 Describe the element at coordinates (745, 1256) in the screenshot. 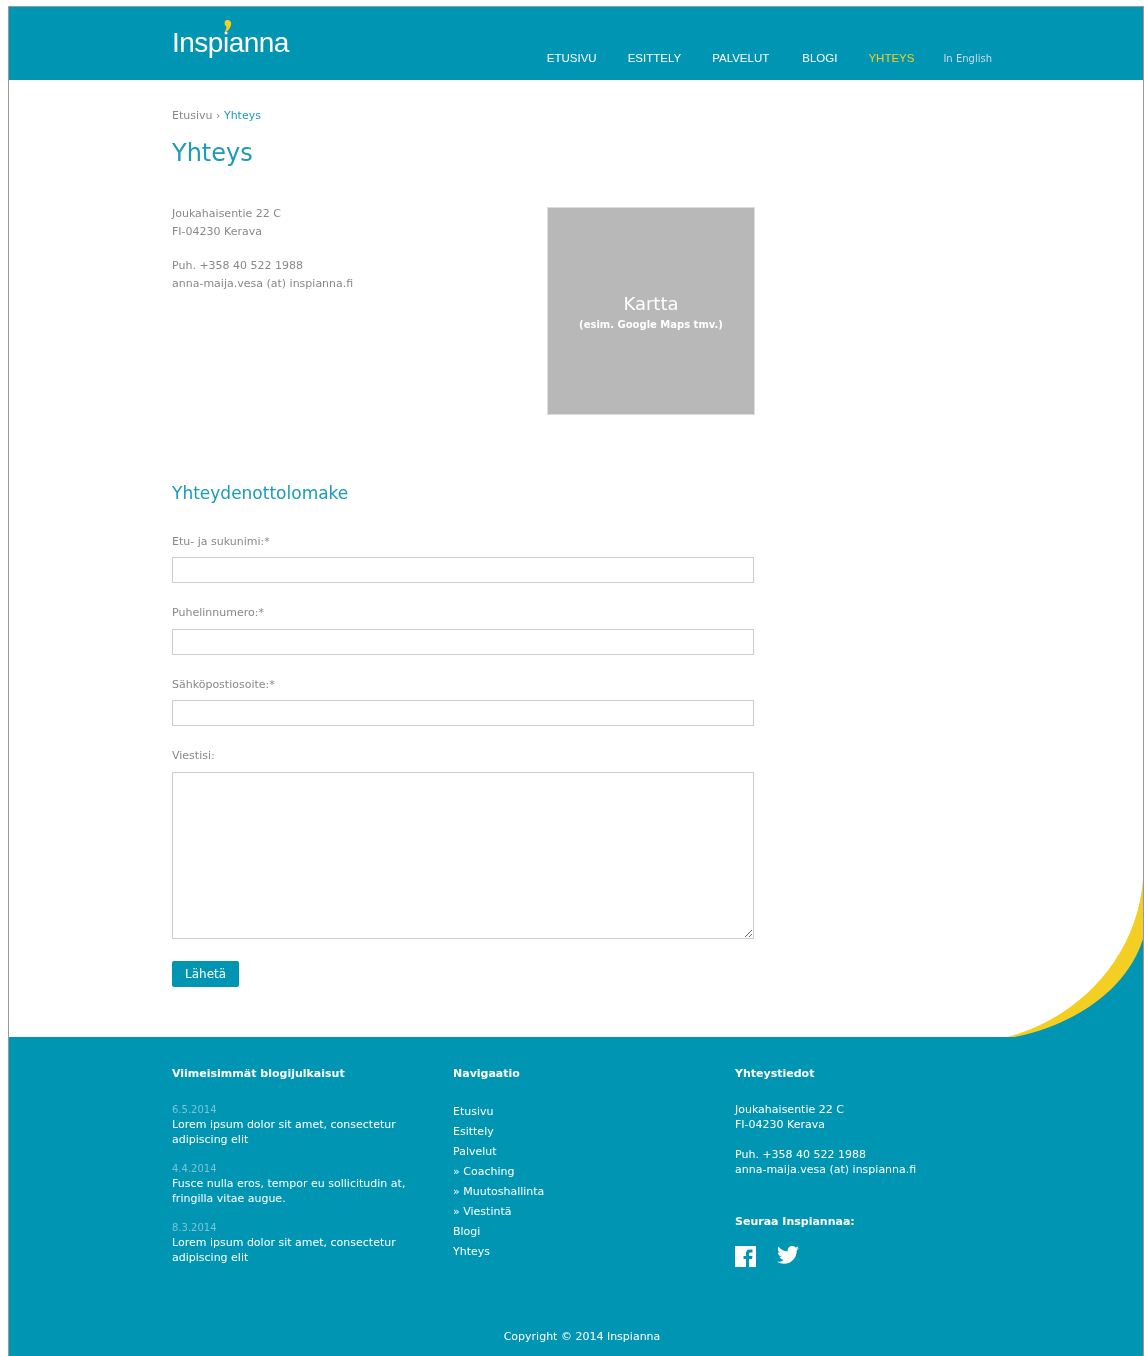

I see `facebook-icon` at that location.